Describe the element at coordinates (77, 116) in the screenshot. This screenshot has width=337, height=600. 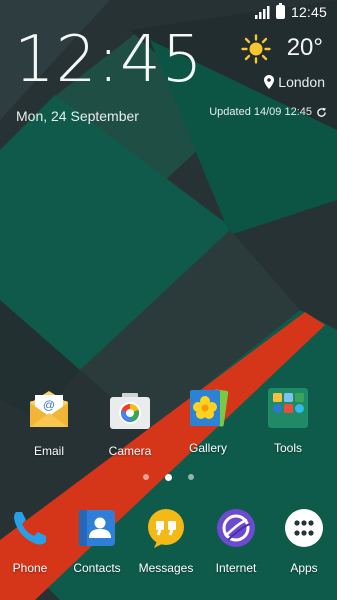
I see `clock-date: Mon, 24 September` at that location.